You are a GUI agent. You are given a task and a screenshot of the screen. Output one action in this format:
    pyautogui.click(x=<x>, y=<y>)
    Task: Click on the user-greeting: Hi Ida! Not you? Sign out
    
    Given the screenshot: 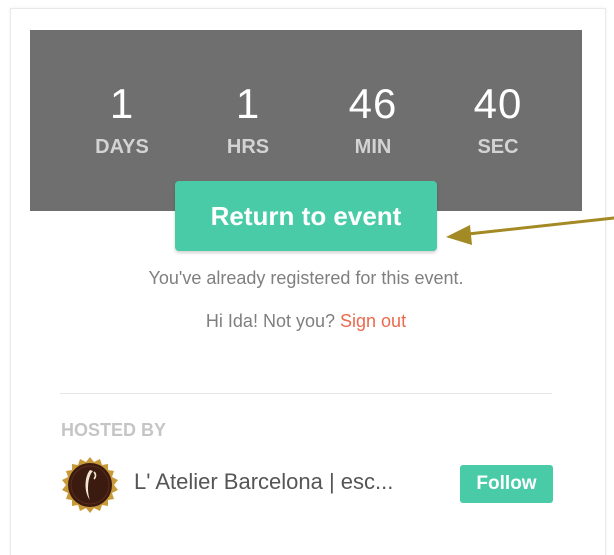 What is the action you would take?
    pyautogui.click(x=306, y=321)
    